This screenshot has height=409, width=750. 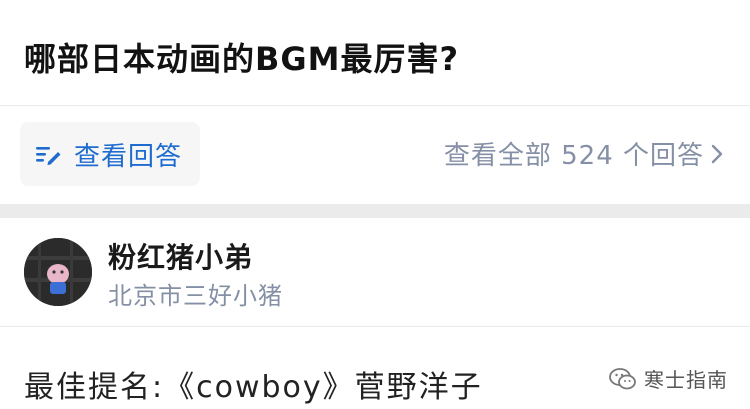 What do you see at coordinates (573, 156) in the screenshot?
I see `all-answers-label: 查看全部 524 个回答` at bounding box center [573, 156].